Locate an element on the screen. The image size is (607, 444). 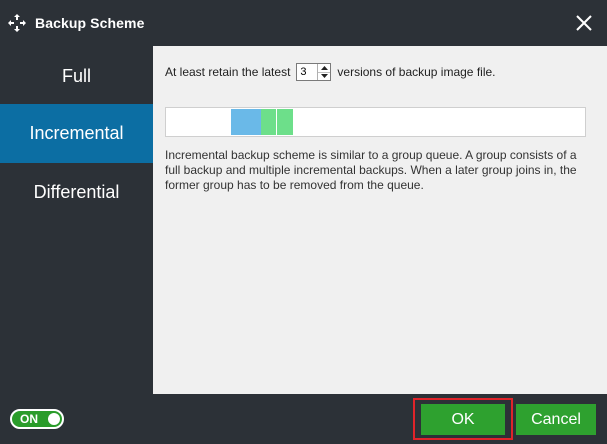
versions-input is located at coordinates (307, 72).